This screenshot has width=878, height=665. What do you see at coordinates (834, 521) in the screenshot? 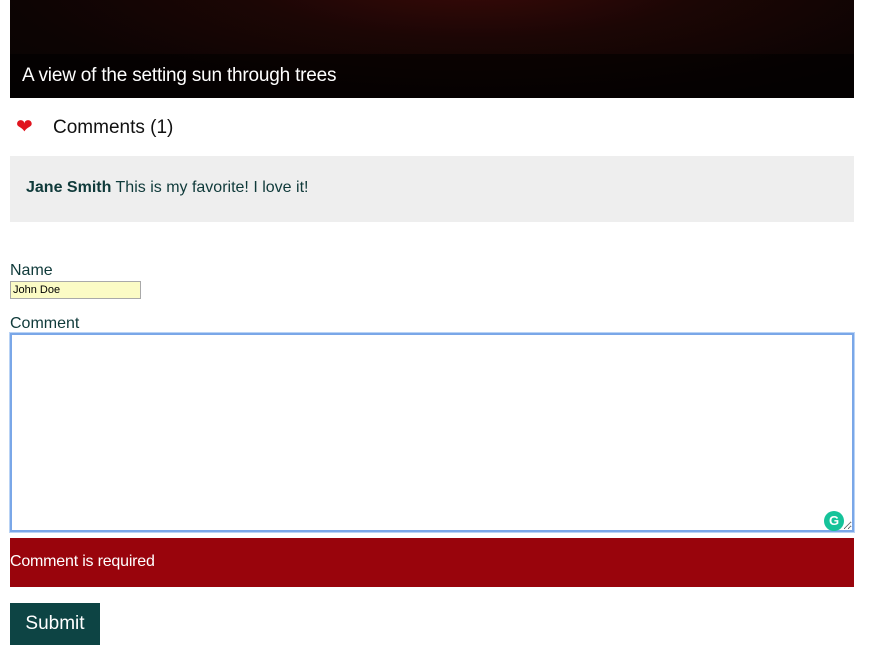
I see `grammarly-icon: G` at bounding box center [834, 521].